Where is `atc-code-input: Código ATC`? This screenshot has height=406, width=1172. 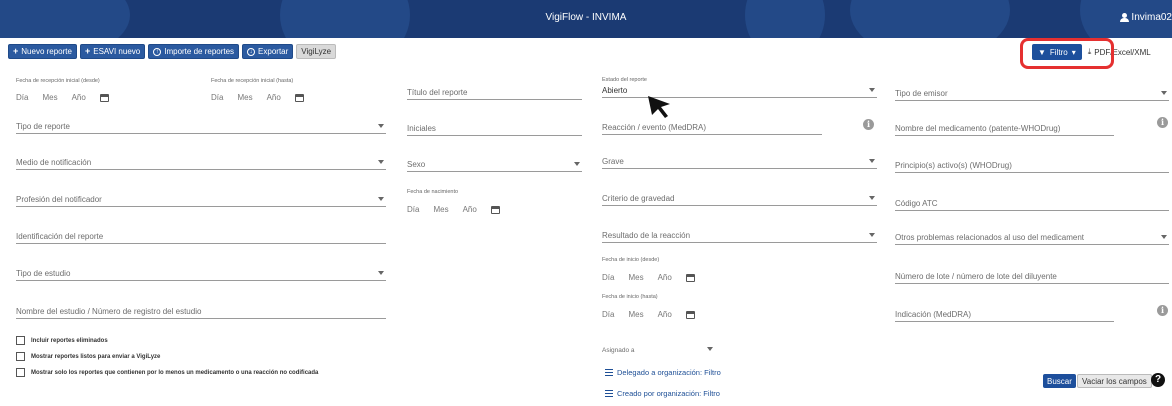 atc-code-input: Código ATC is located at coordinates (1032, 203).